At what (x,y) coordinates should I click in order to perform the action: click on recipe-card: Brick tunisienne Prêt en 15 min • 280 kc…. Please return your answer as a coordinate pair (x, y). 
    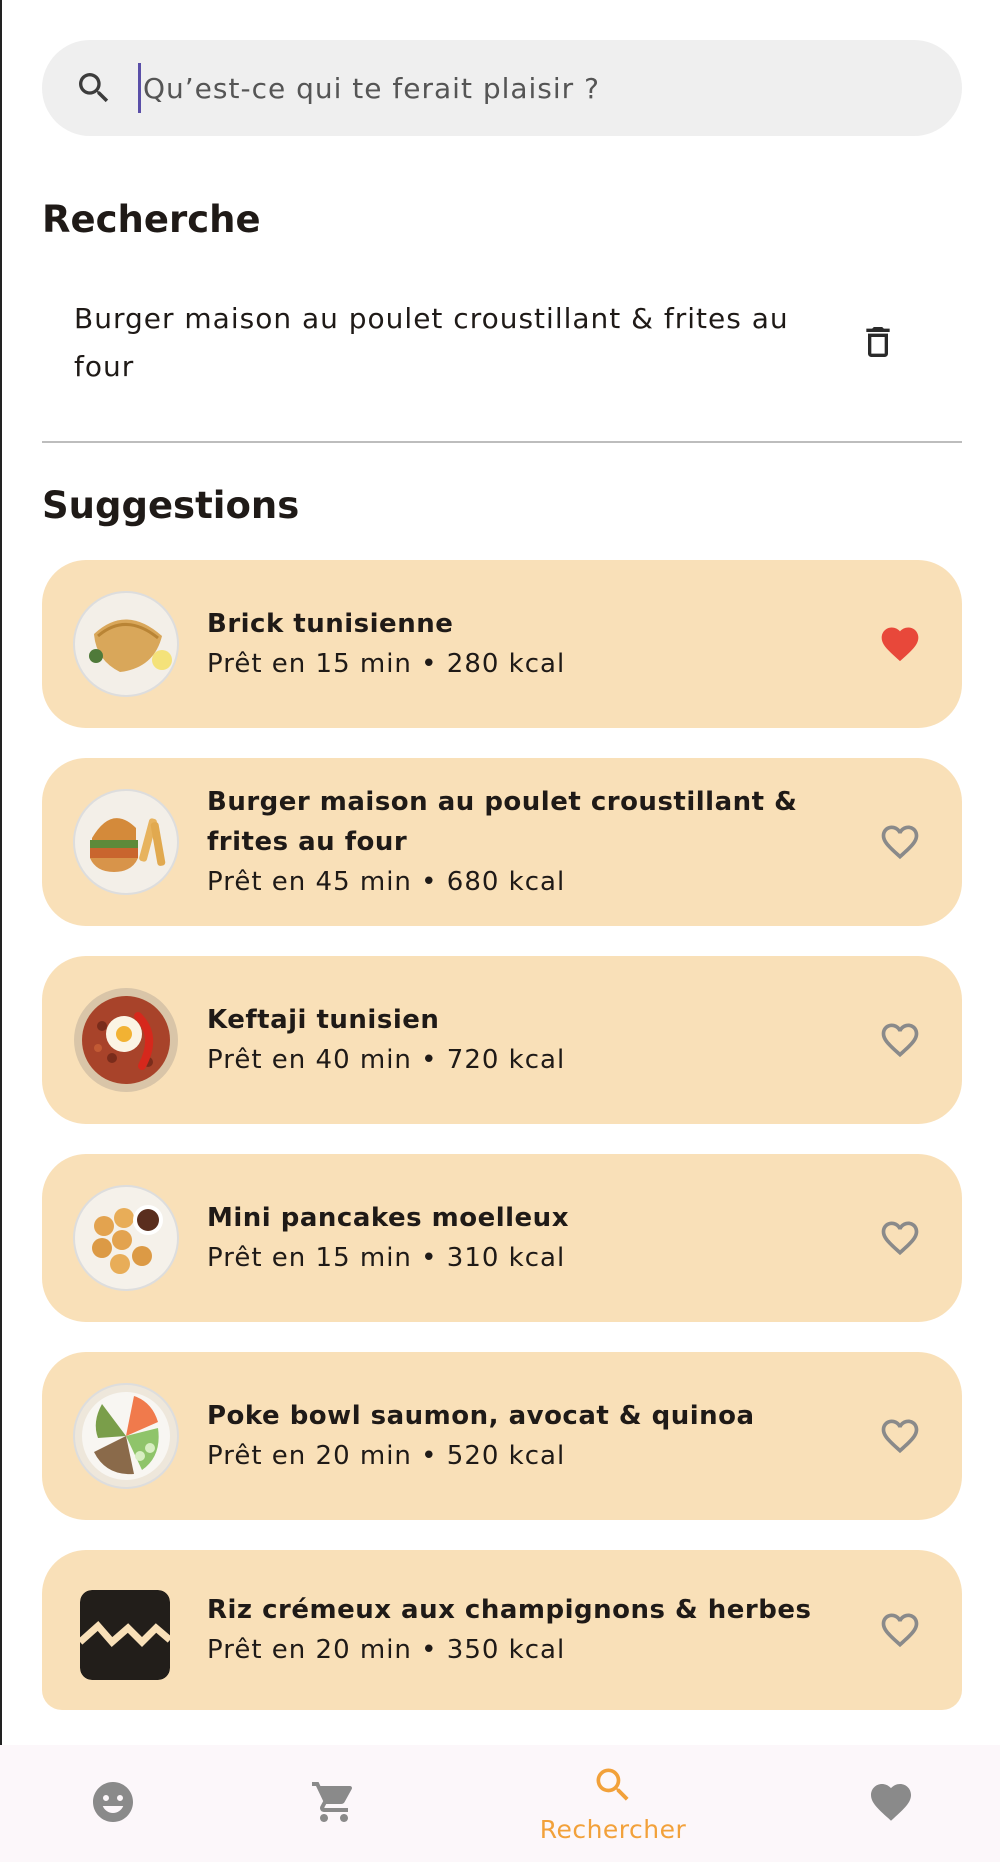
    Looking at the image, I should click on (502, 644).